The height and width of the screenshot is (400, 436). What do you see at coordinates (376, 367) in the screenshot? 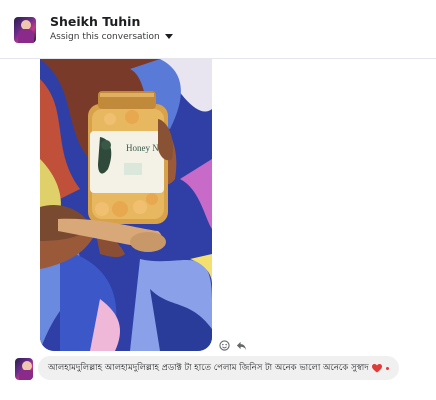
I see `red-heart-icon` at bounding box center [376, 367].